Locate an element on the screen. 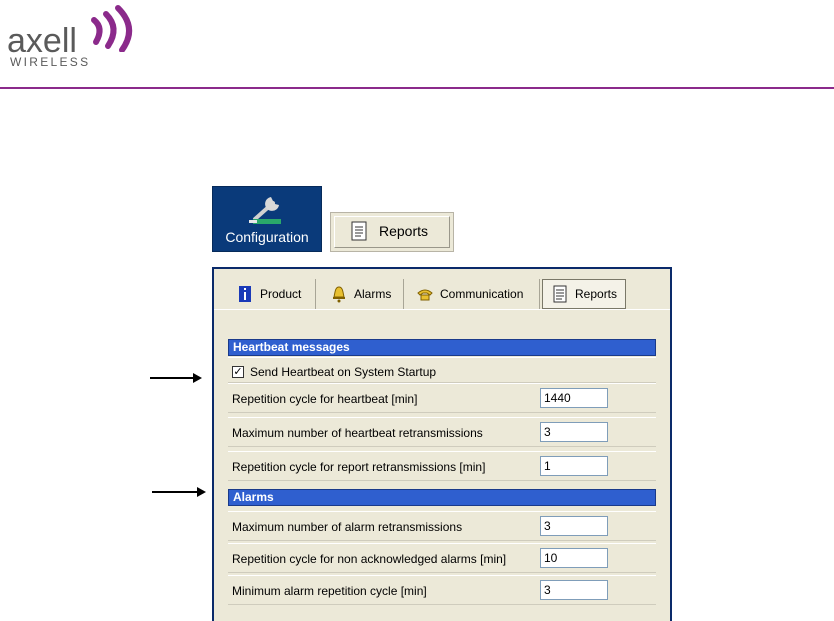 Image resolution: width=834 pixels, height=621 pixels. send-heartbeat-label: Send Heartbeat on System Startup is located at coordinates (343, 372).